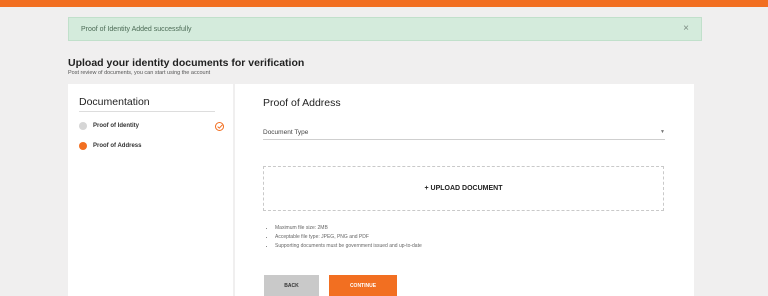 The width and height of the screenshot is (768, 296). I want to click on success-alert: Proof of Identity Added successfully ×, so click(385, 29).